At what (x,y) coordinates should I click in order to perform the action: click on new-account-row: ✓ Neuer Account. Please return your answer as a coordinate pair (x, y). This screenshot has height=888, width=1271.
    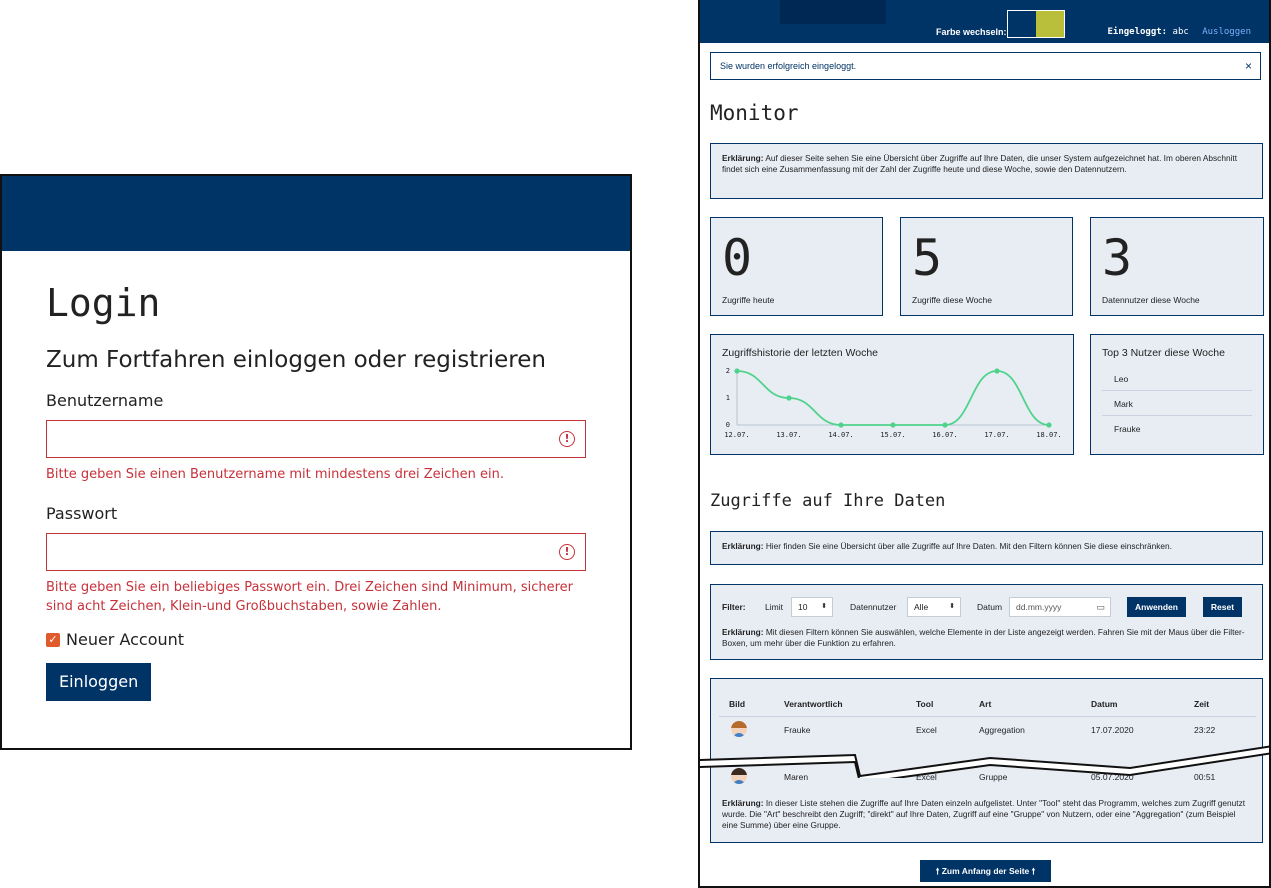
    Looking at the image, I should click on (316, 639).